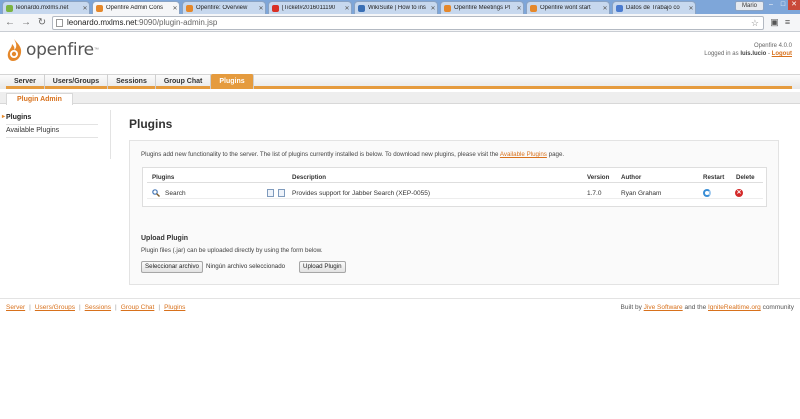 The image size is (800, 419). I want to click on delete-icon: ✕, so click(739, 193).